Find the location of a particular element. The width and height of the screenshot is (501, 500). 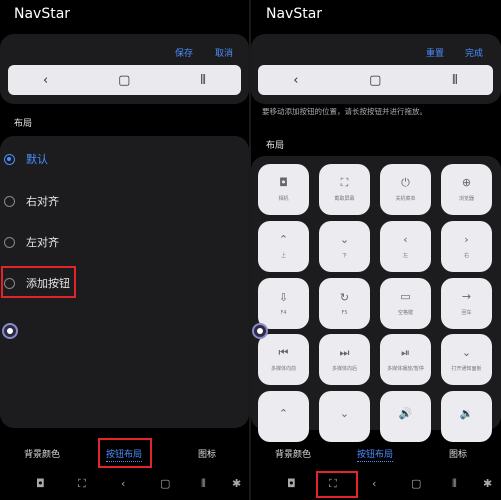

space-icon: ▭ is located at coordinates (405, 296).